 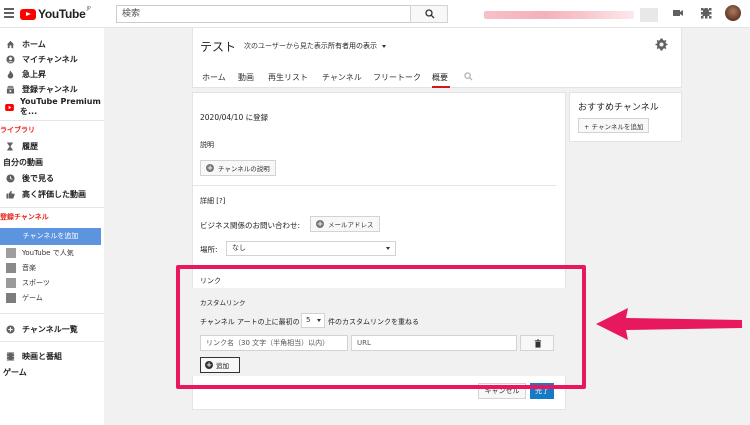 What do you see at coordinates (52, 297) in the screenshot?
I see `sidebar-sub-item: ゲーム` at bounding box center [52, 297].